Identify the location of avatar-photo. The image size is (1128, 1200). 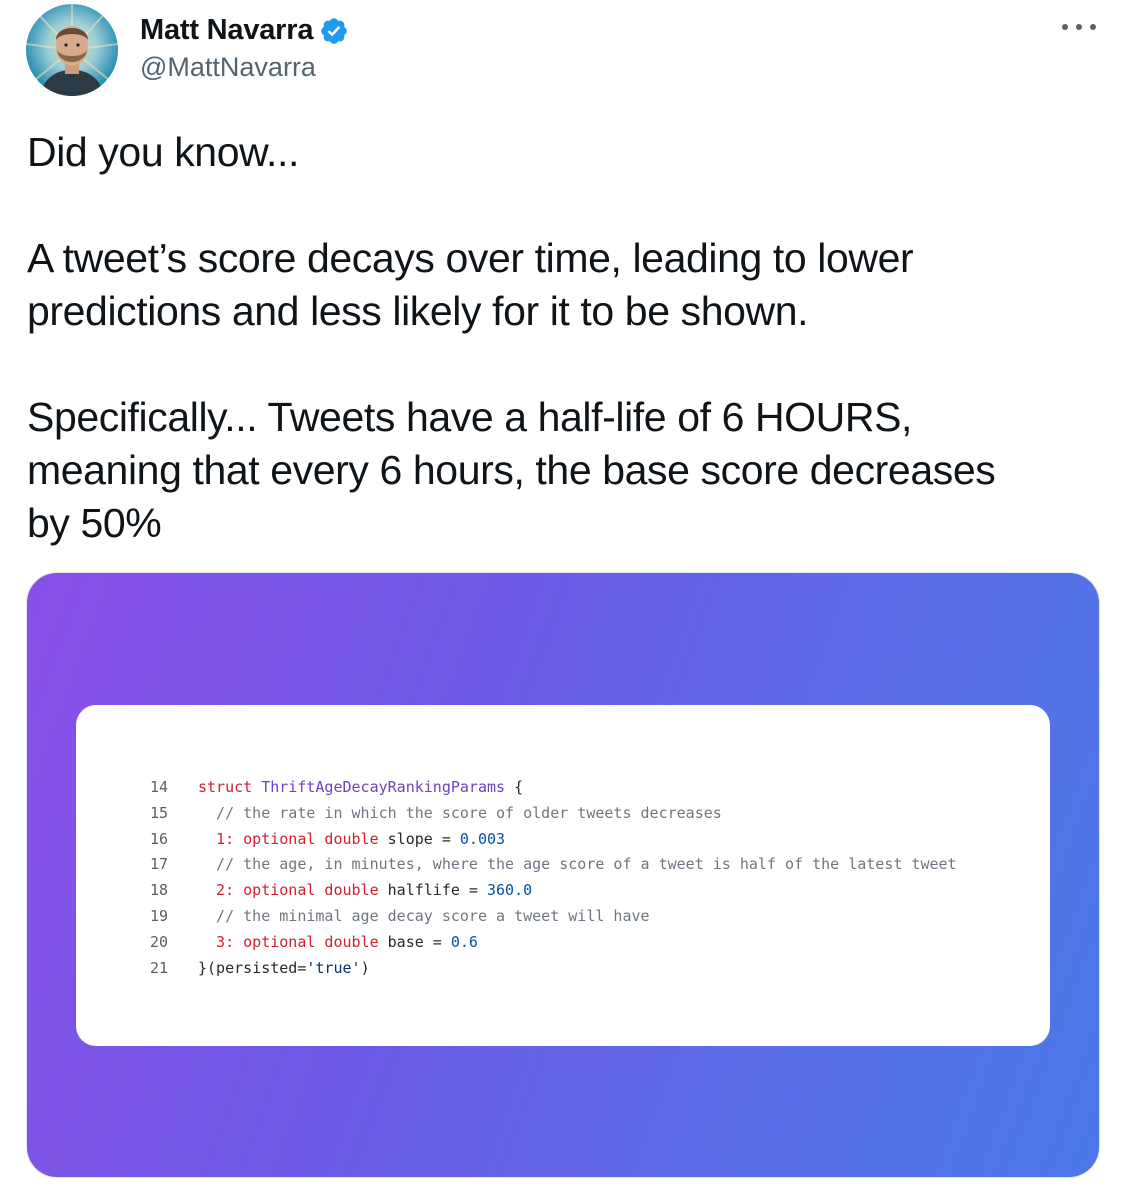
(72, 50).